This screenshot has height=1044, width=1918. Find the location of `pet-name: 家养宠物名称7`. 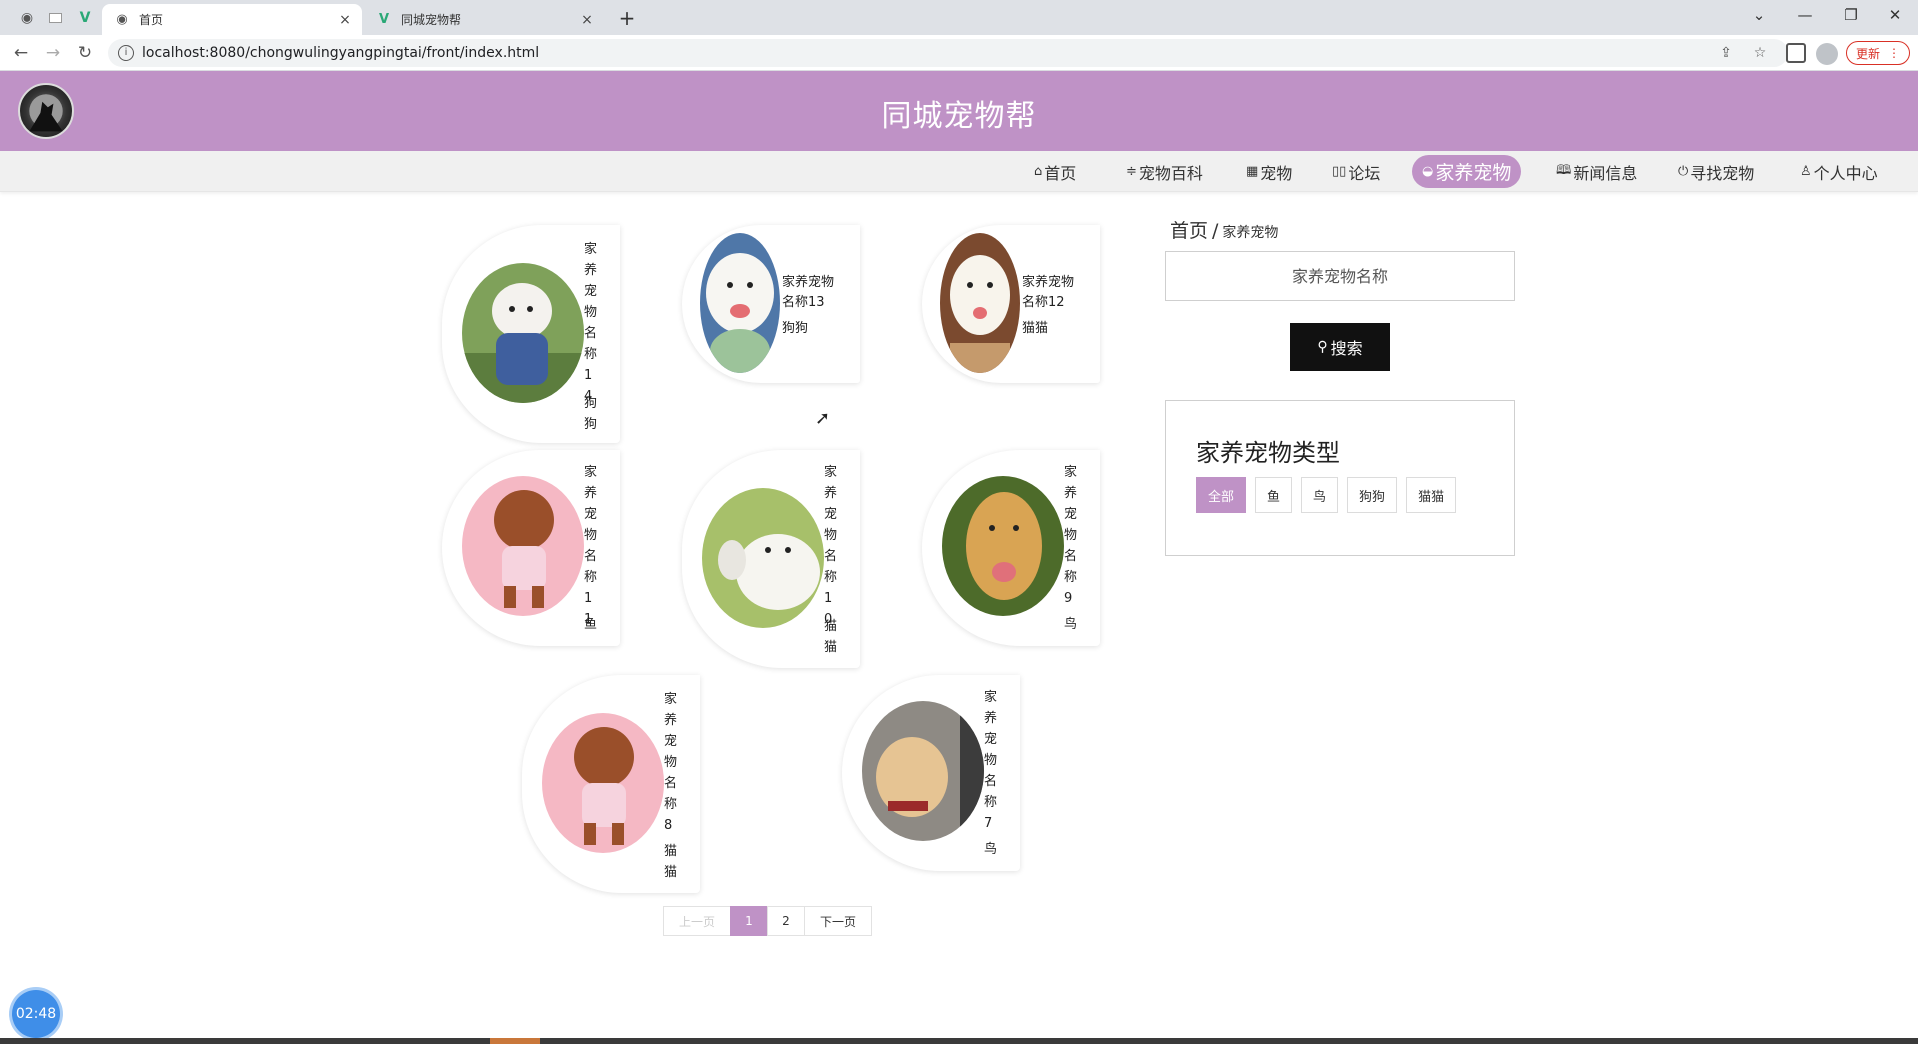

pet-name: 家养宠物名称7 is located at coordinates (991, 760).